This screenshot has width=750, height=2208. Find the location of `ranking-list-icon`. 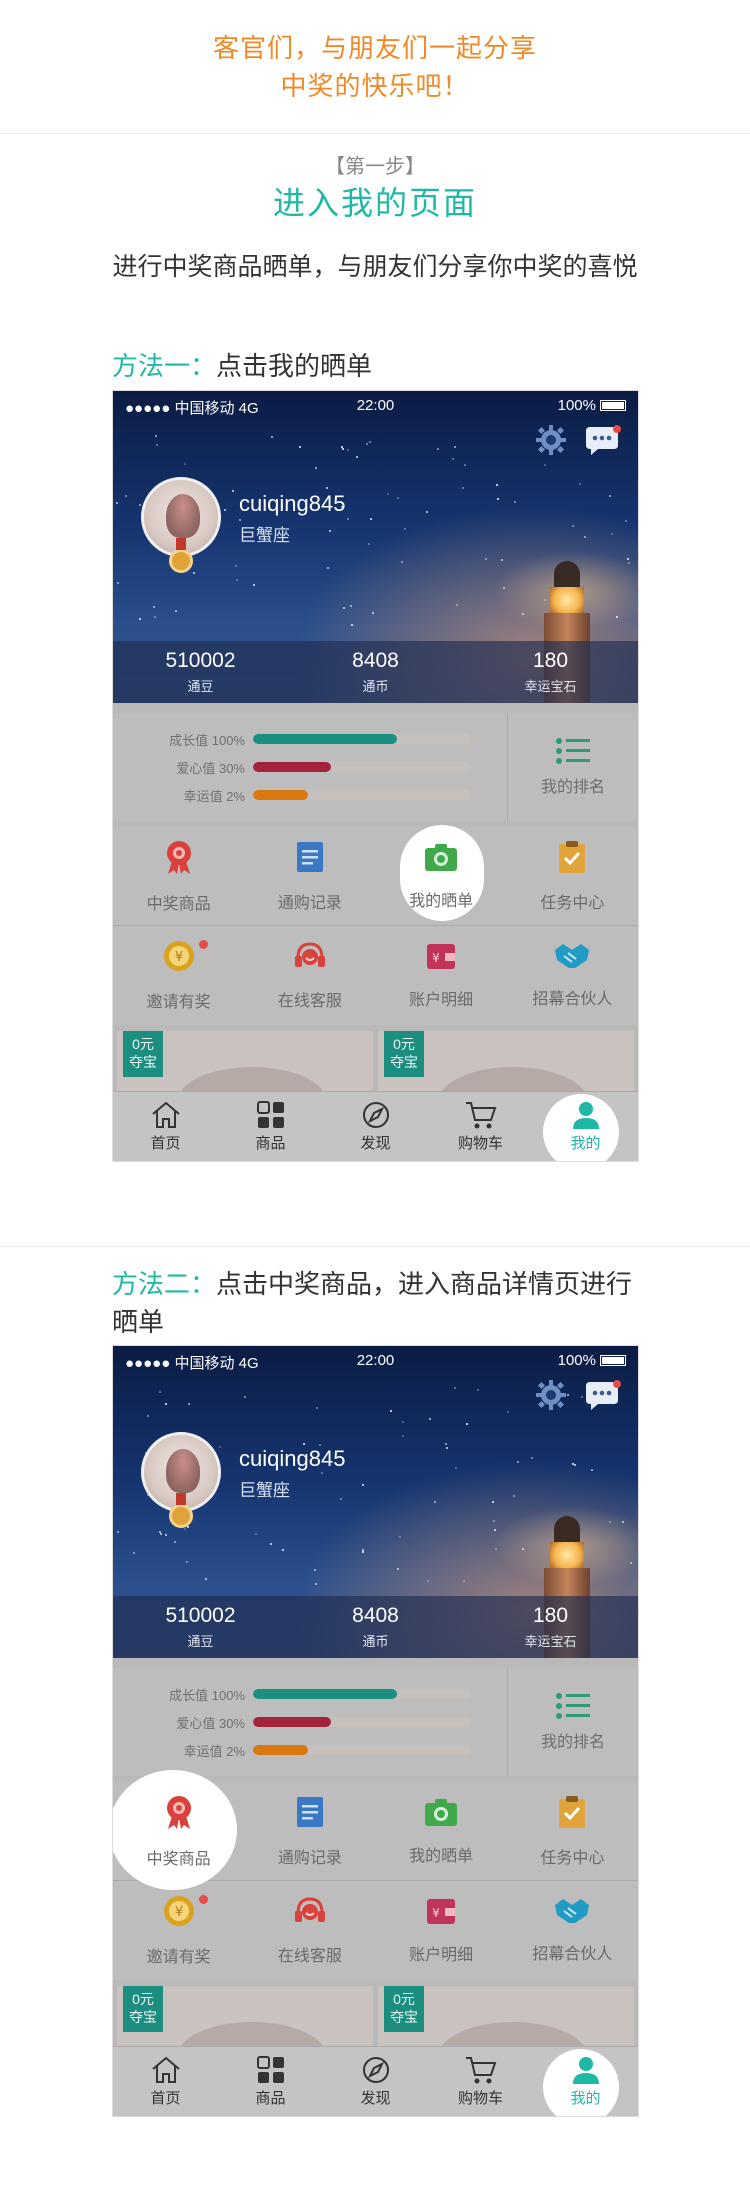

ranking-list-icon is located at coordinates (573, 751).